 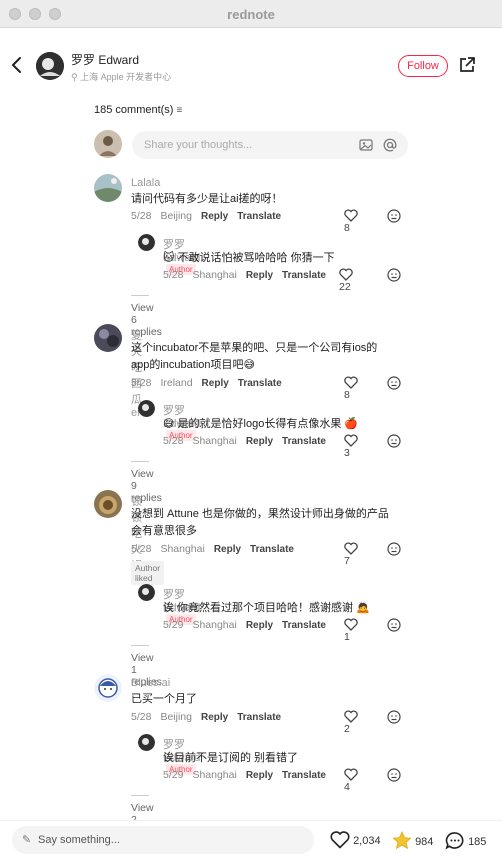 I want to click on comment-count: 185 comment(s) ≡, so click(x=138, y=110).